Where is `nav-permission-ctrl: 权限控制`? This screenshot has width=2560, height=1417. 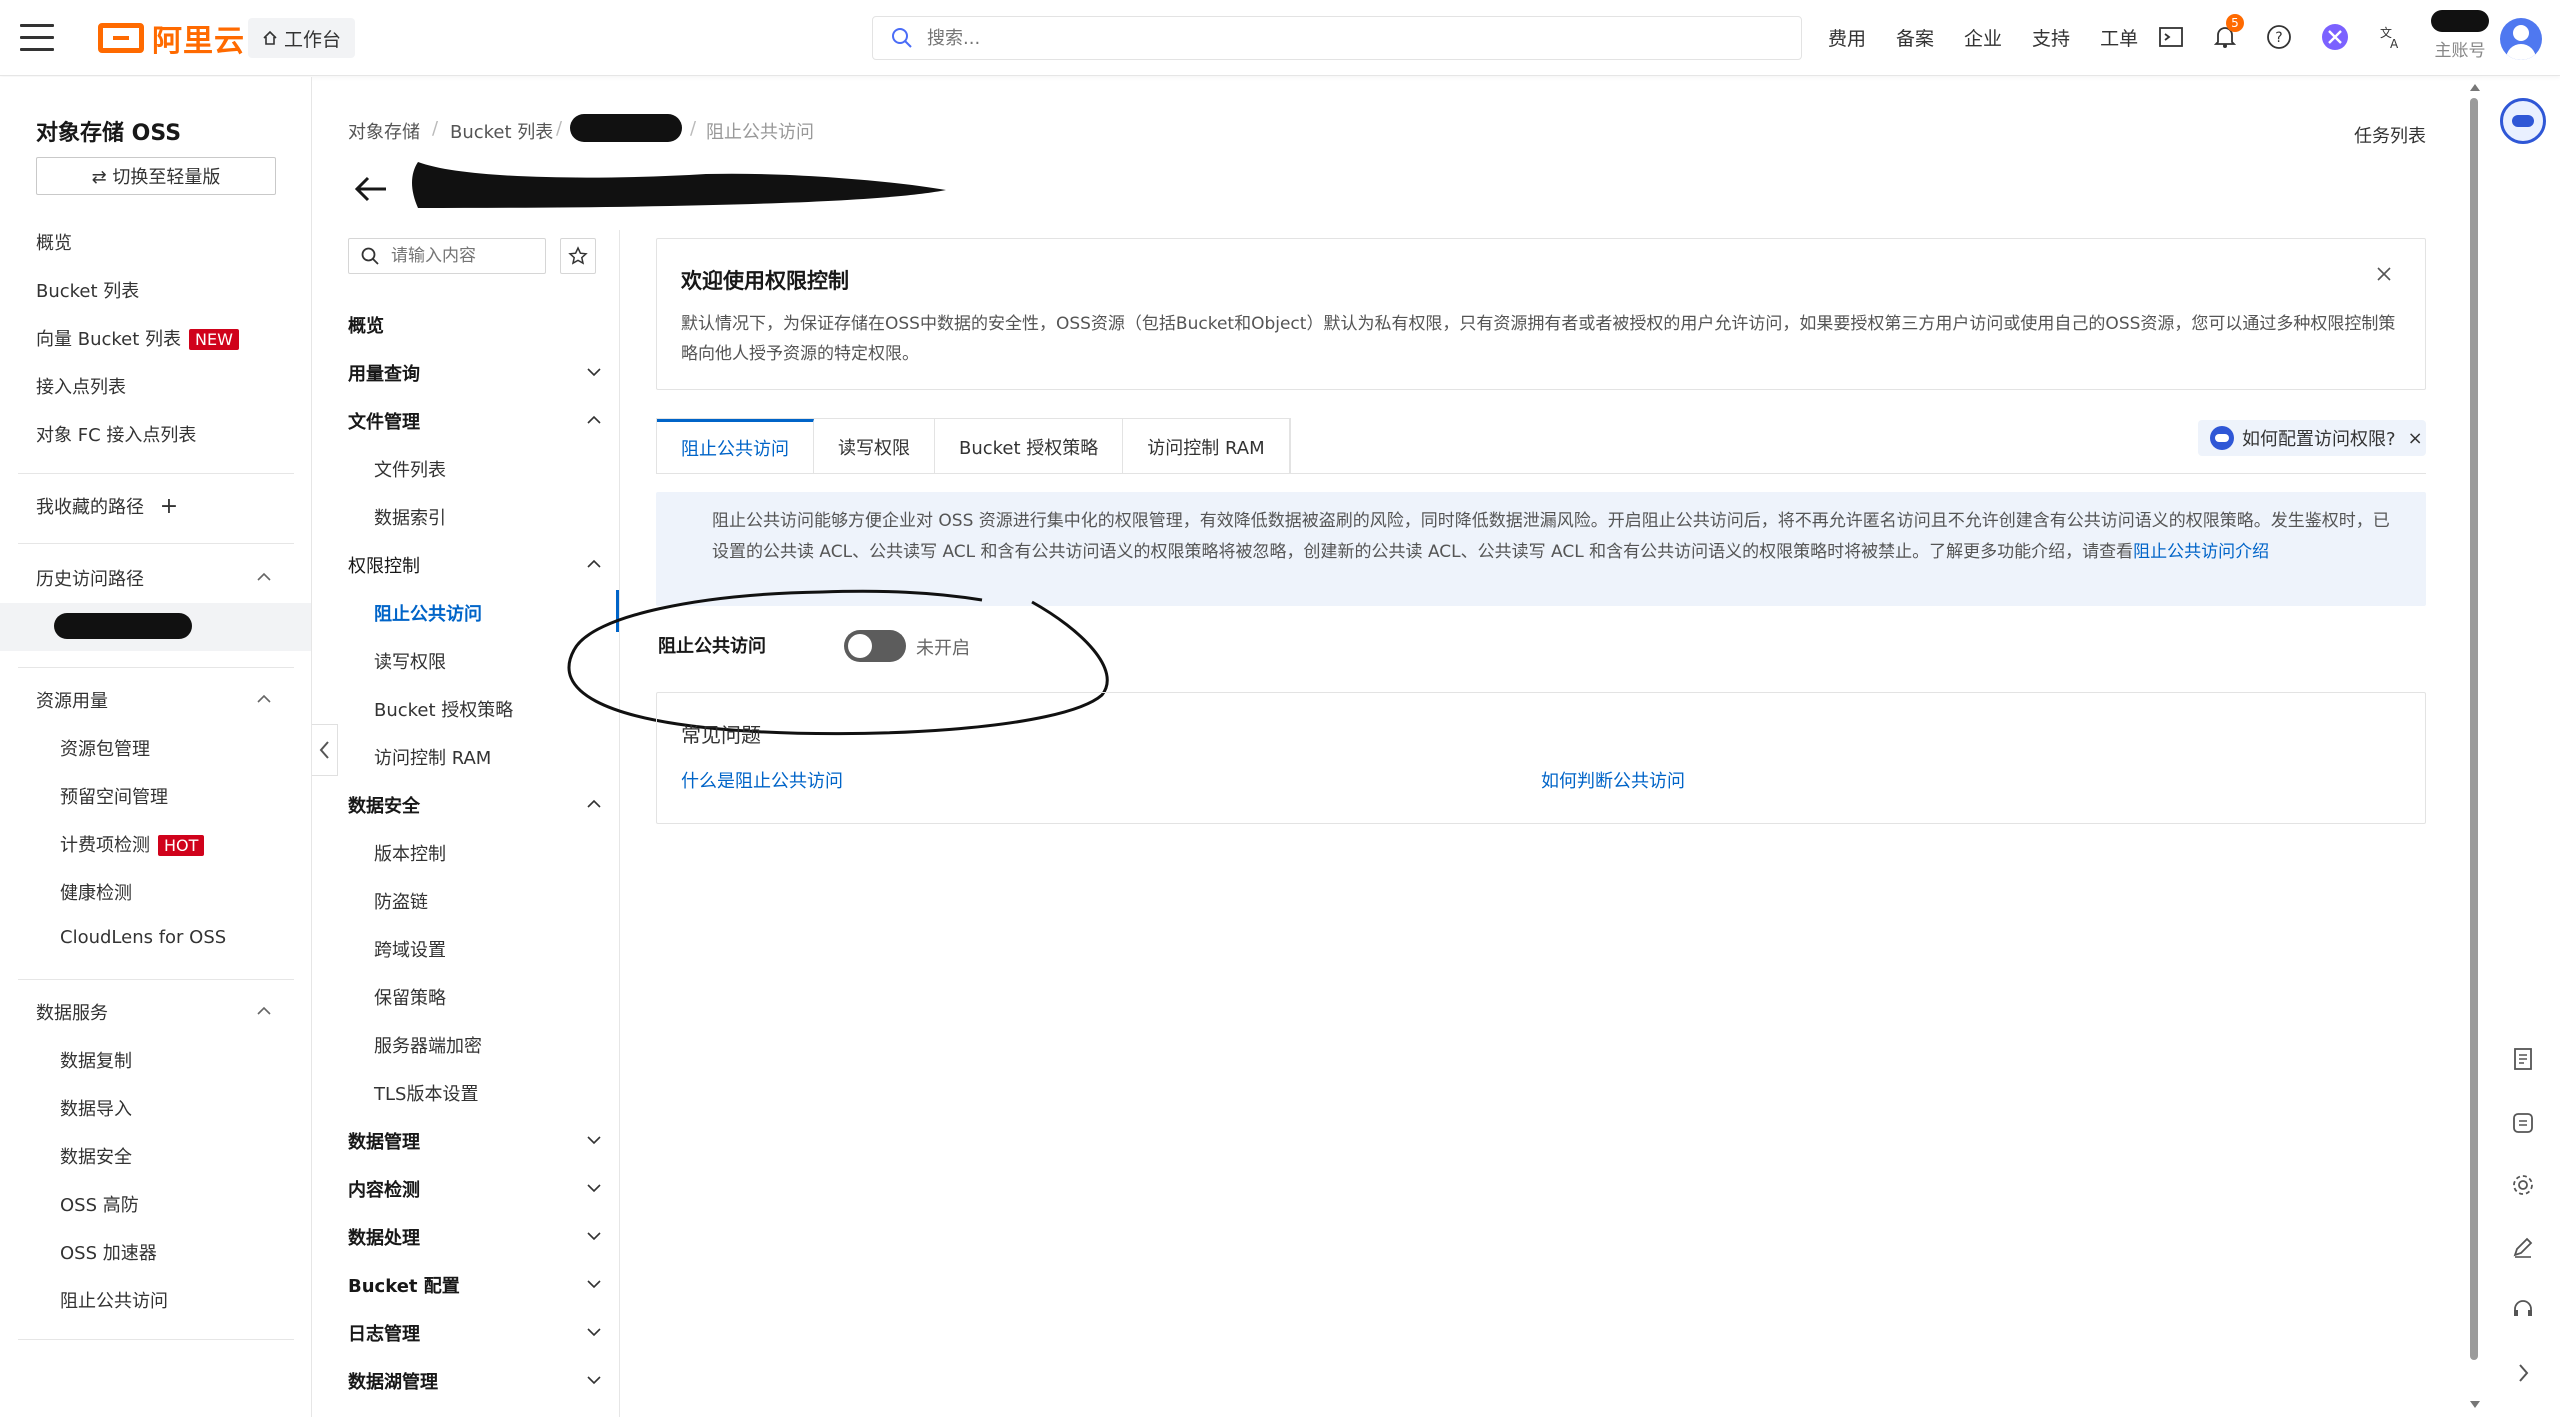
nav-permission-ctrl: 权限控制 is located at coordinates (384, 565).